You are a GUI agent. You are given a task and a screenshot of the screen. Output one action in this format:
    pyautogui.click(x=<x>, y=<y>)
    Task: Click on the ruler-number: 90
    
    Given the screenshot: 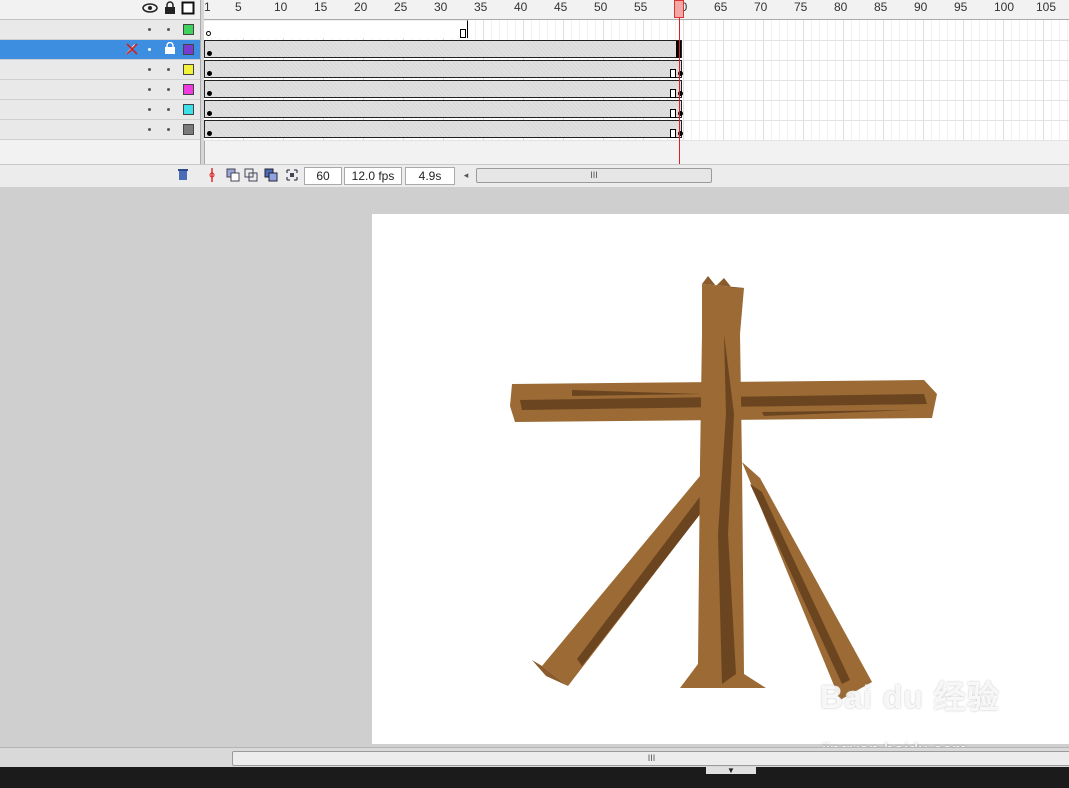 What is the action you would take?
    pyautogui.click(x=921, y=7)
    